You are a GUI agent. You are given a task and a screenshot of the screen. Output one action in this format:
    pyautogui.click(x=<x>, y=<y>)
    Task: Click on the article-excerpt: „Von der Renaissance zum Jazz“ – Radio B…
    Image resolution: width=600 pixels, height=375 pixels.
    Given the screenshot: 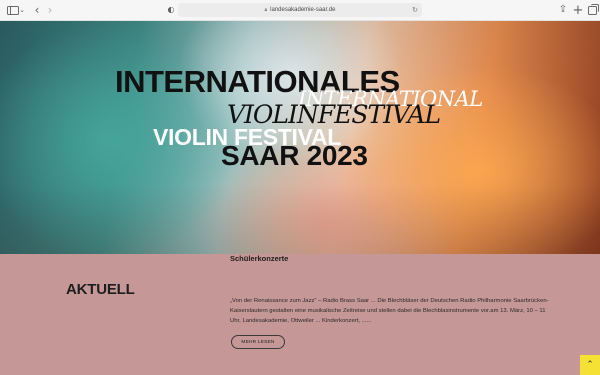 What is the action you would take?
    pyautogui.click(x=389, y=311)
    